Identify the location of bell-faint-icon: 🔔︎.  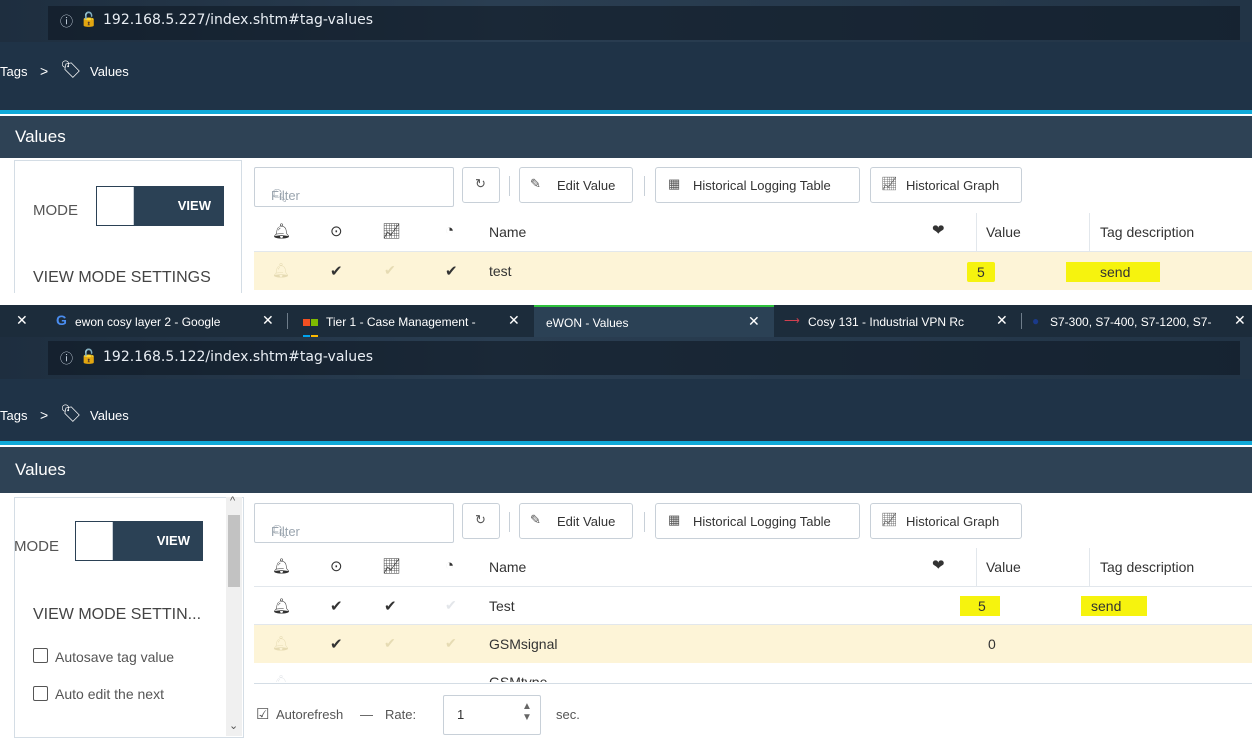
(281, 643).